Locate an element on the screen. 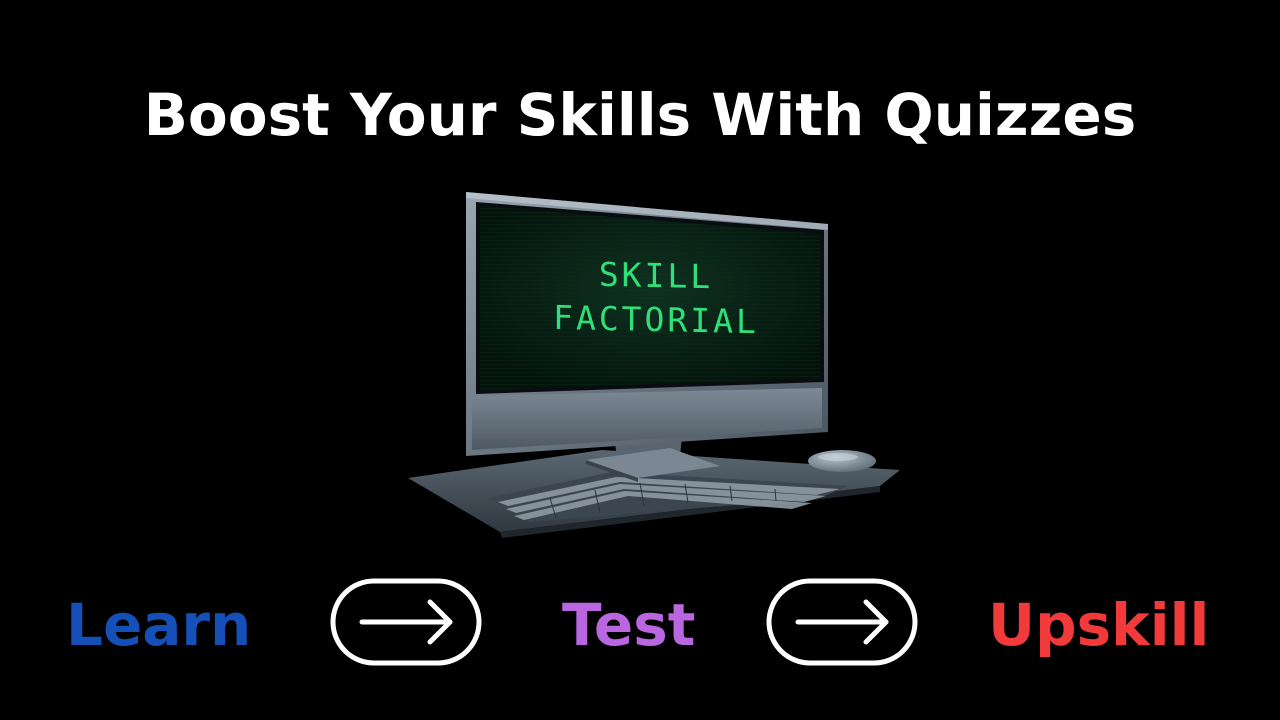  screen-line-1: SKILL is located at coordinates (656, 275).